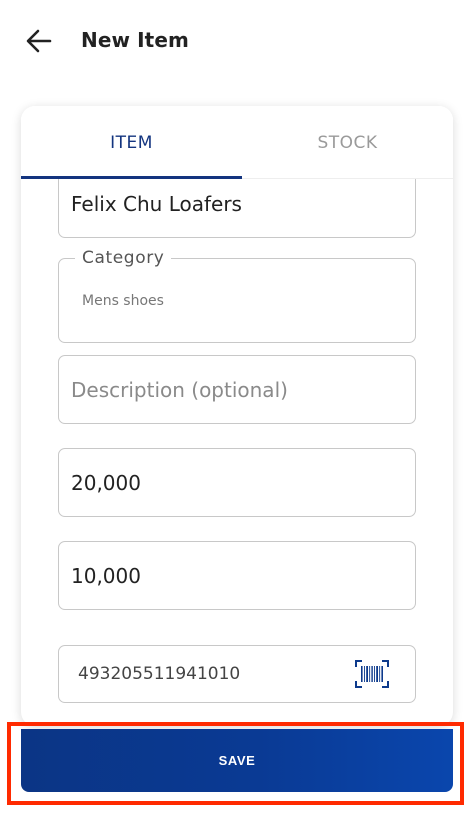 Image resolution: width=471 pixels, height=813 pixels. What do you see at coordinates (106, 483) in the screenshot?
I see `price-value: 20,000` at bounding box center [106, 483].